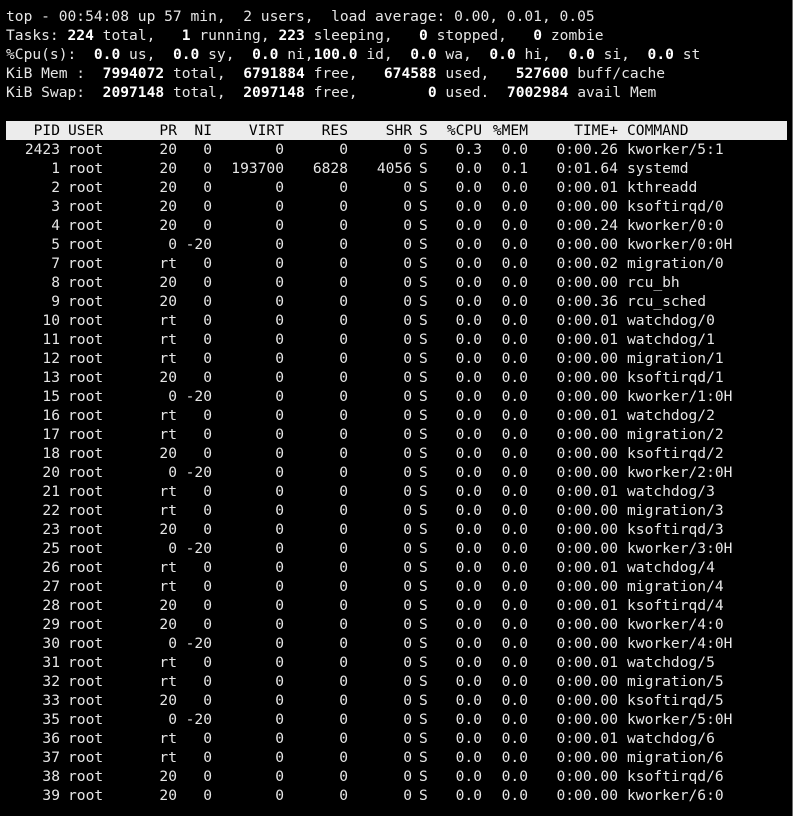 This screenshot has width=793, height=816. Describe the element at coordinates (396, 586) in the screenshot. I see `process-row: 27 root rt 0 0 0 0 S 0.0 0.0 0:00.00 migration/4` at that location.